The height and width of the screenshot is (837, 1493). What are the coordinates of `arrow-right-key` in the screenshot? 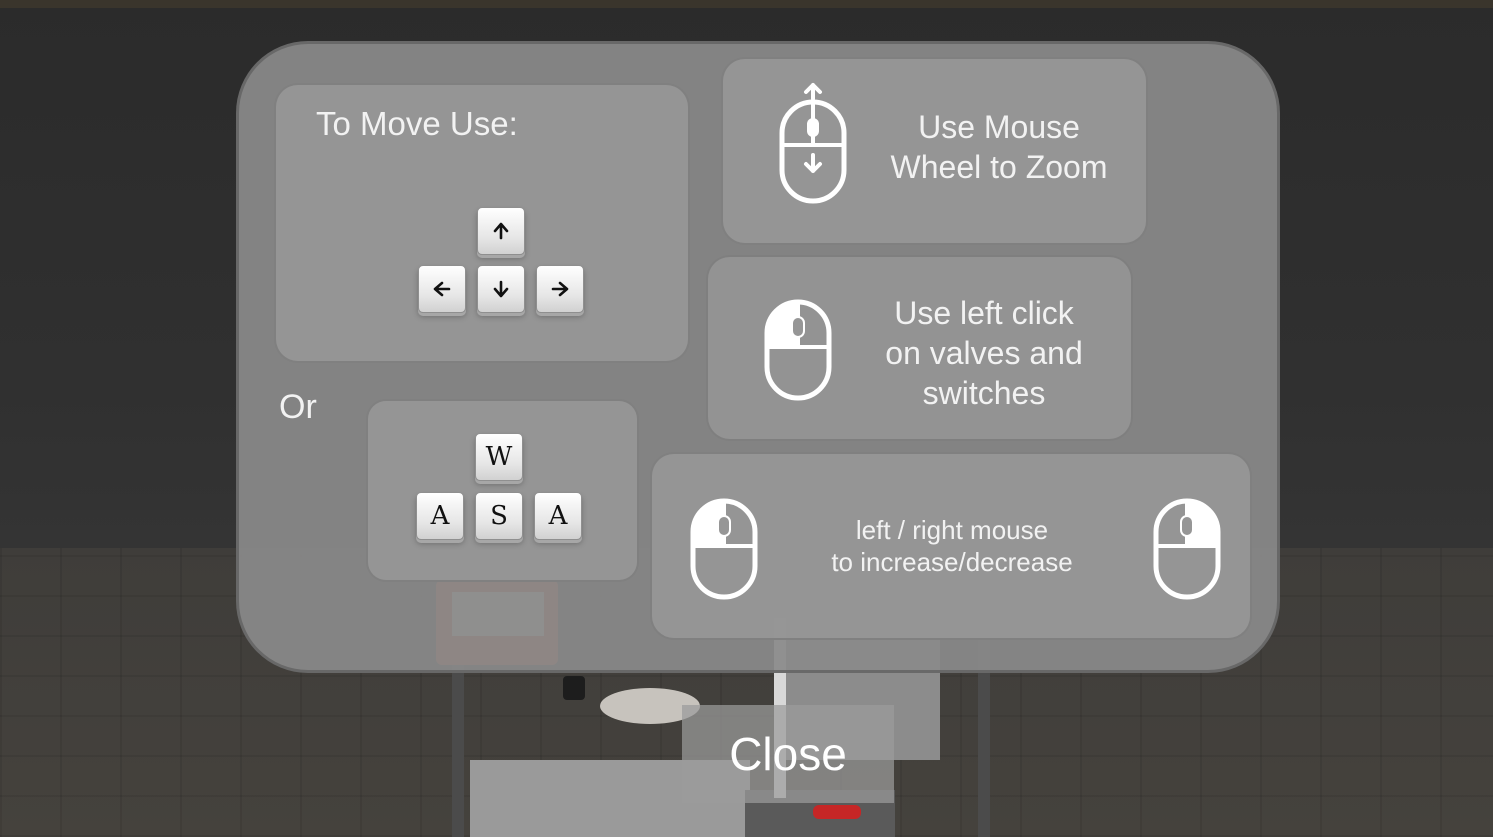 It's located at (560, 289).